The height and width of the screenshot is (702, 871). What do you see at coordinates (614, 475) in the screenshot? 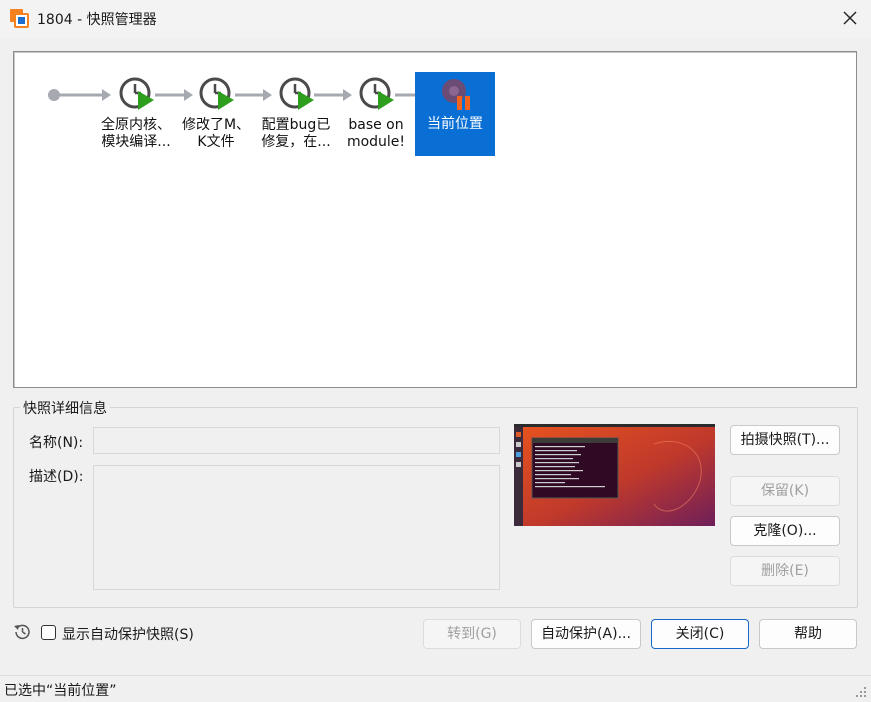
I see `snapshot-thumbnail` at bounding box center [614, 475].